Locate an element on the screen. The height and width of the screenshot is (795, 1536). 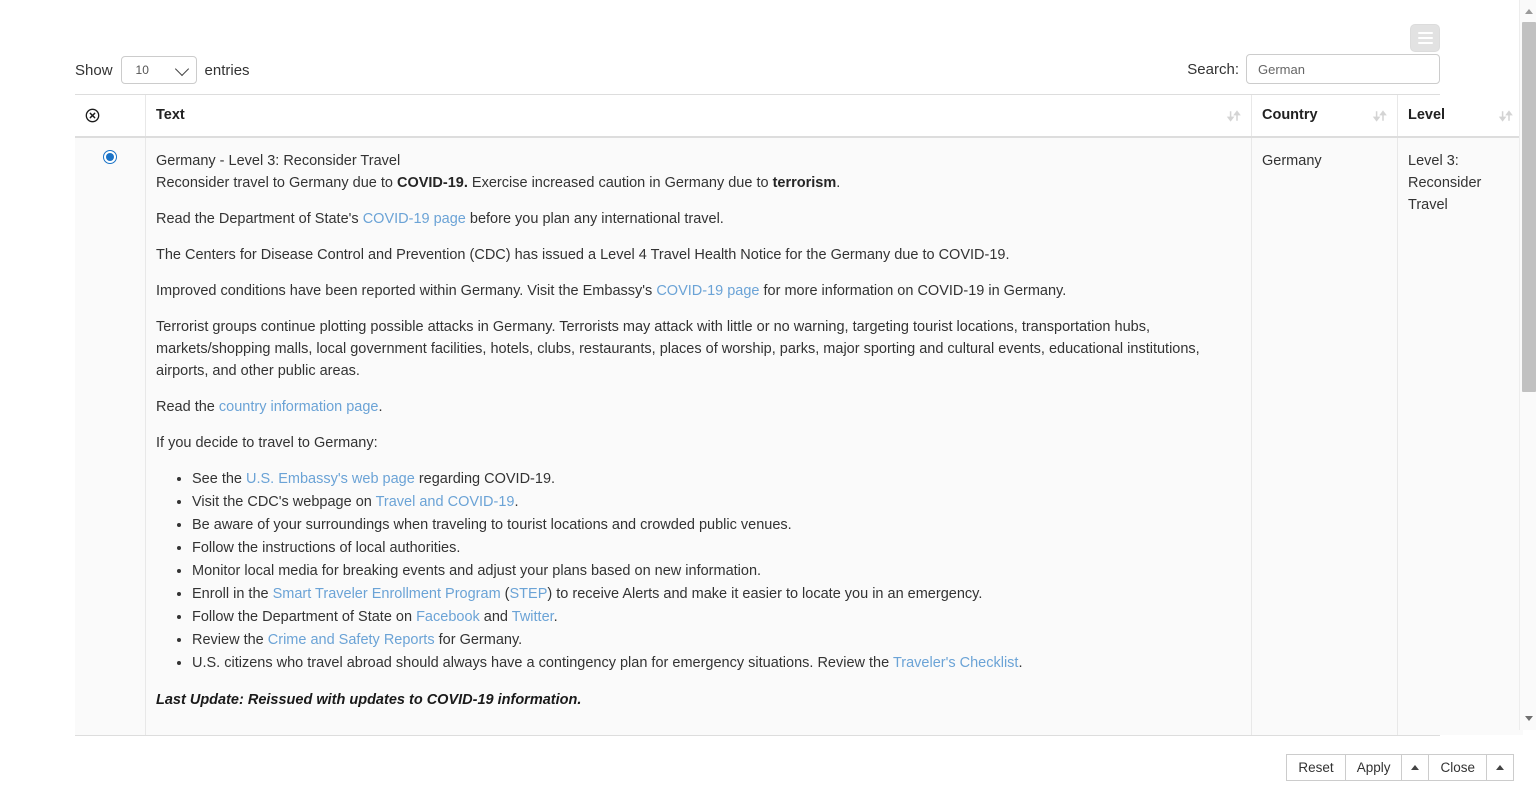
step-link: STEP is located at coordinates (529, 594).